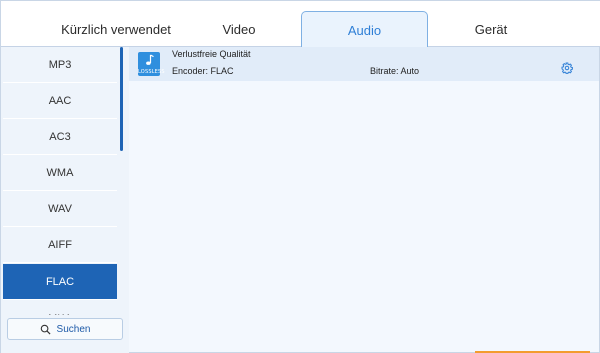 The image size is (600, 353). I want to click on music-note-icon, so click(150, 59).